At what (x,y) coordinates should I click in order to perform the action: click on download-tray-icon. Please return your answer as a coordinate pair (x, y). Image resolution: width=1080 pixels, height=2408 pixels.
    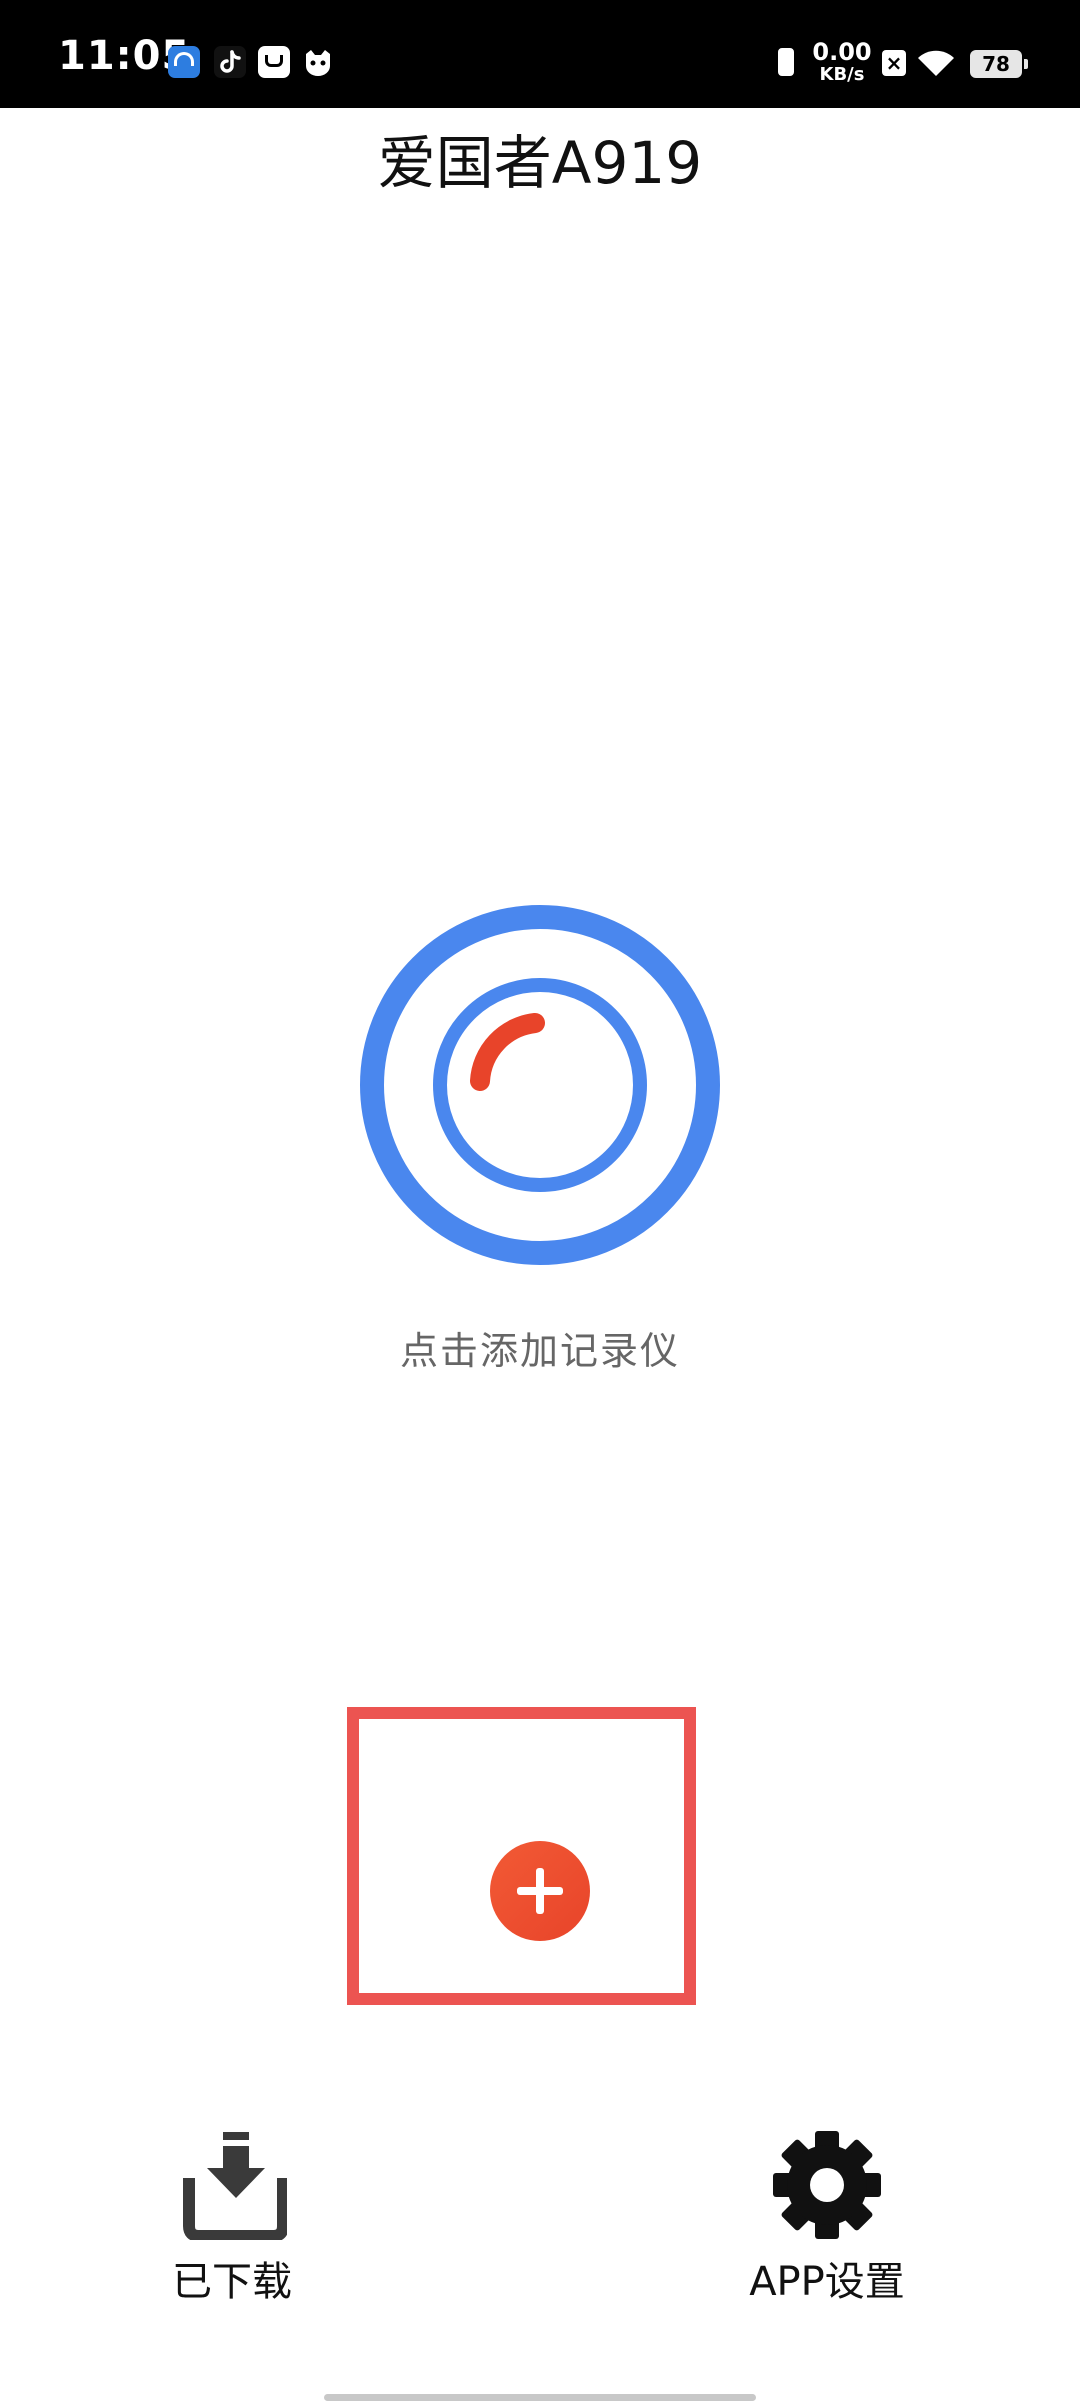
    Looking at the image, I should click on (235, 2186).